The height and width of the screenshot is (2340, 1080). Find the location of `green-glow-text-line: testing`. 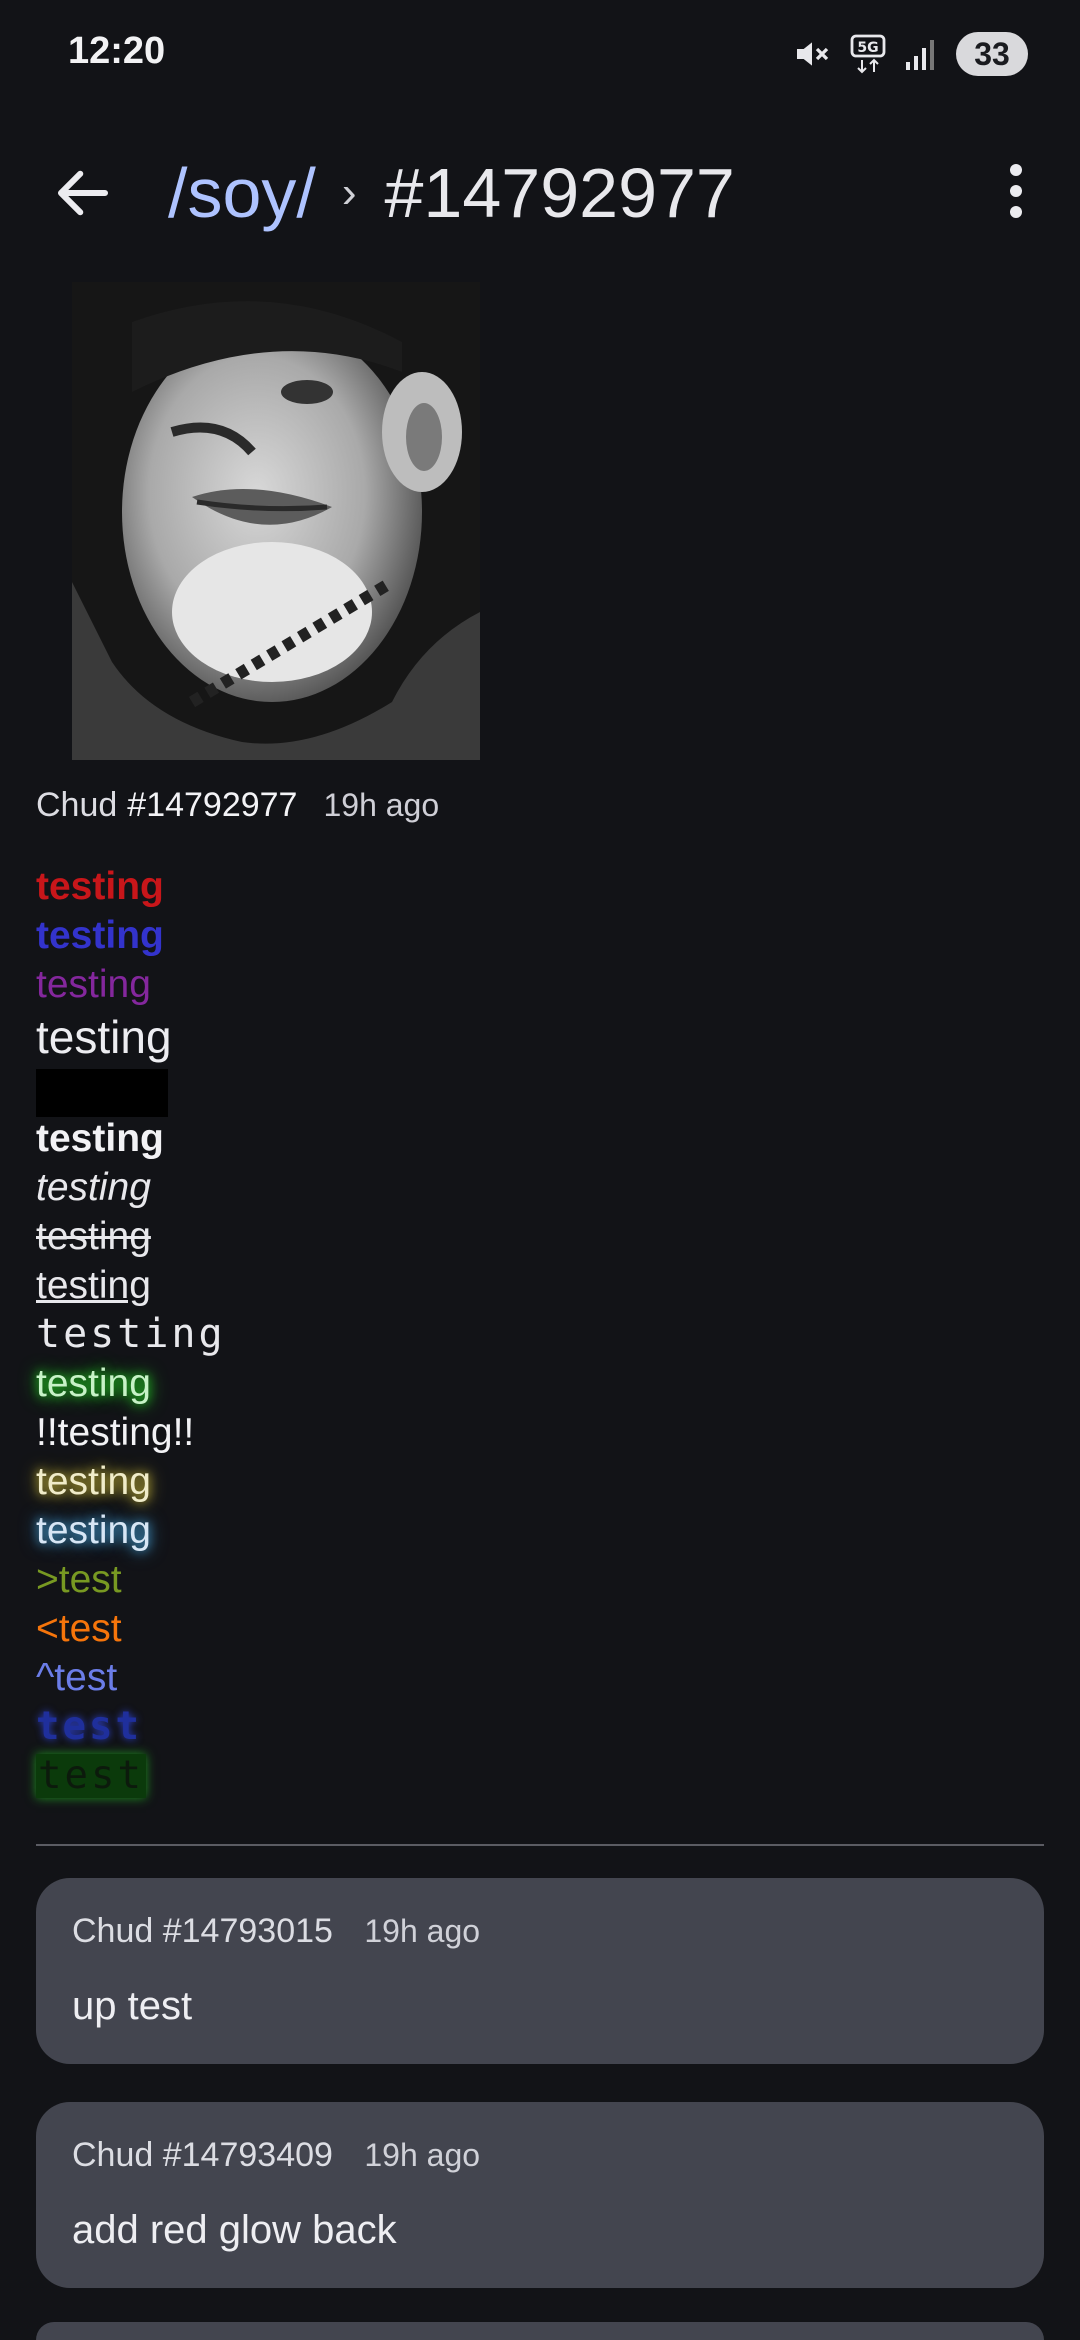

green-glow-text-line: testing is located at coordinates (93, 1383).